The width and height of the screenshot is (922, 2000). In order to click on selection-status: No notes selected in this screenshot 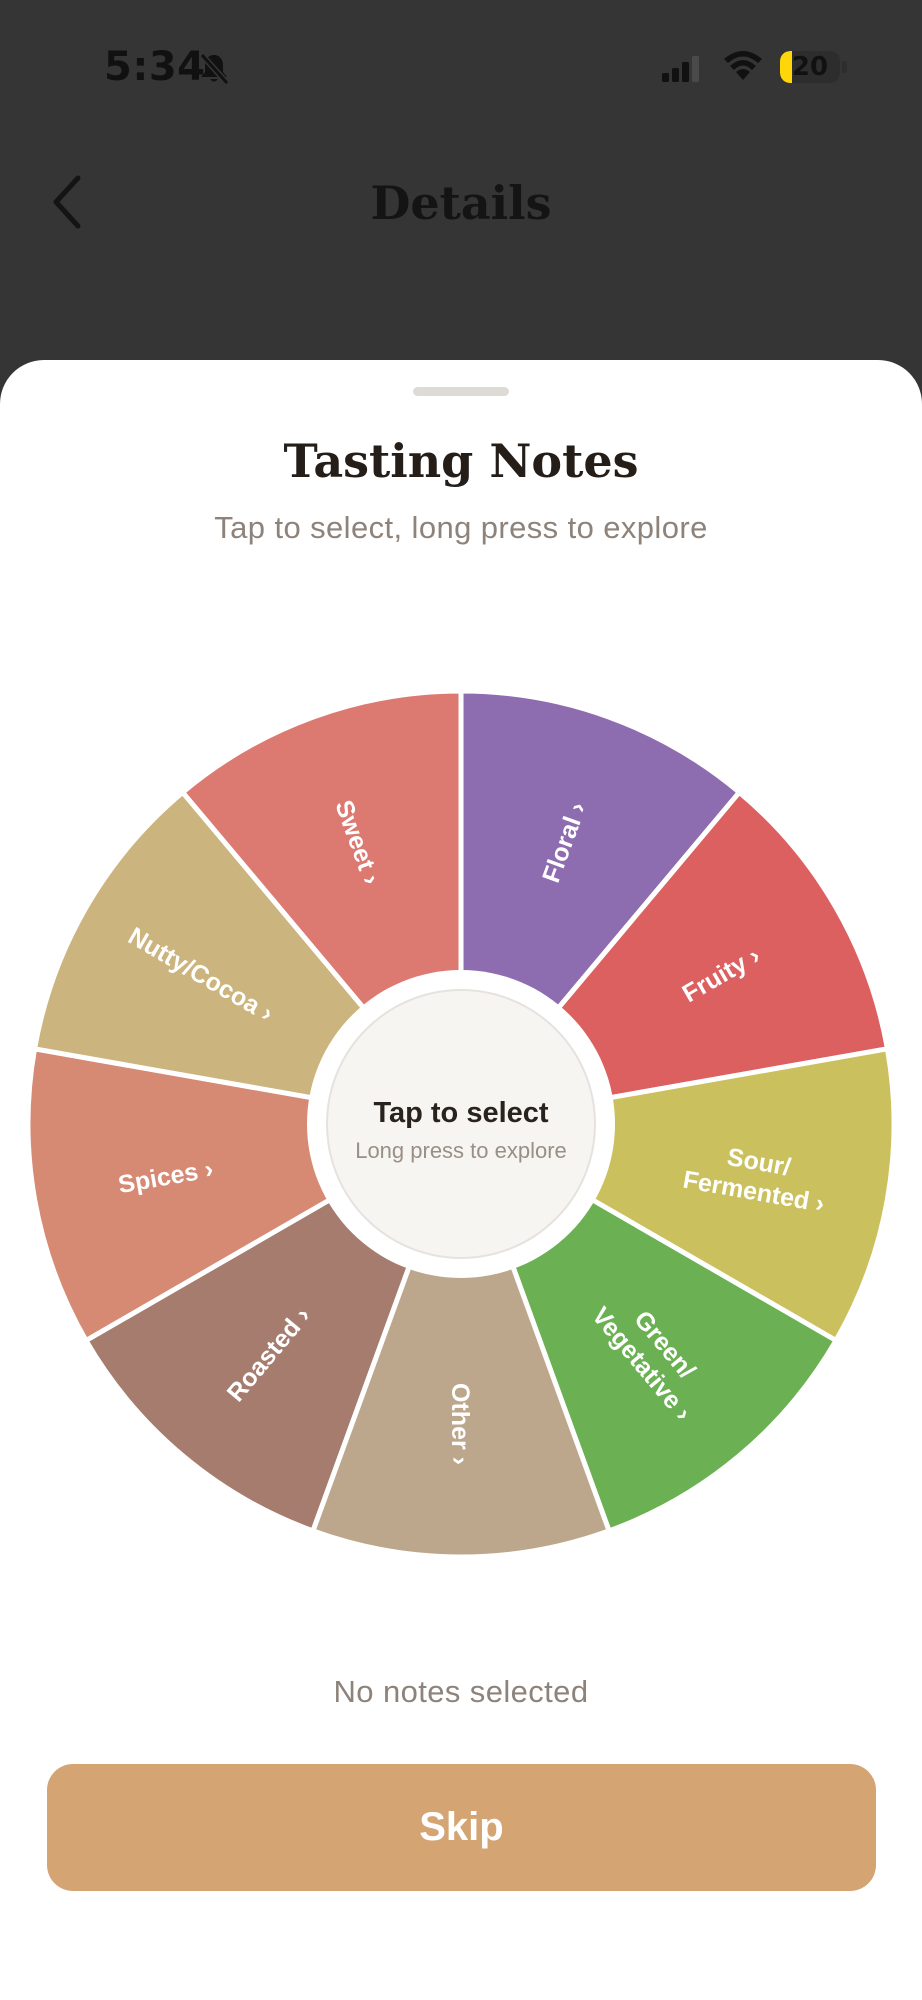, I will do `click(461, 1691)`.